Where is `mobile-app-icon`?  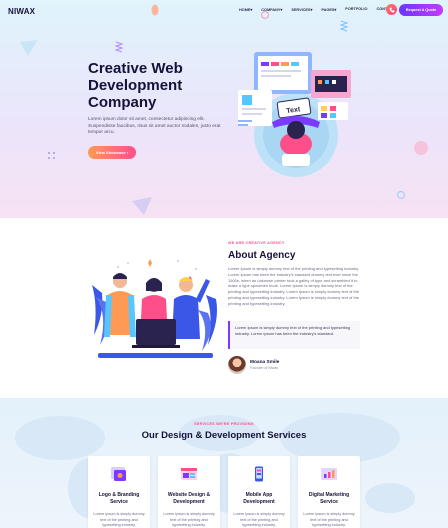
mobile-app-icon is located at coordinates (259, 474).